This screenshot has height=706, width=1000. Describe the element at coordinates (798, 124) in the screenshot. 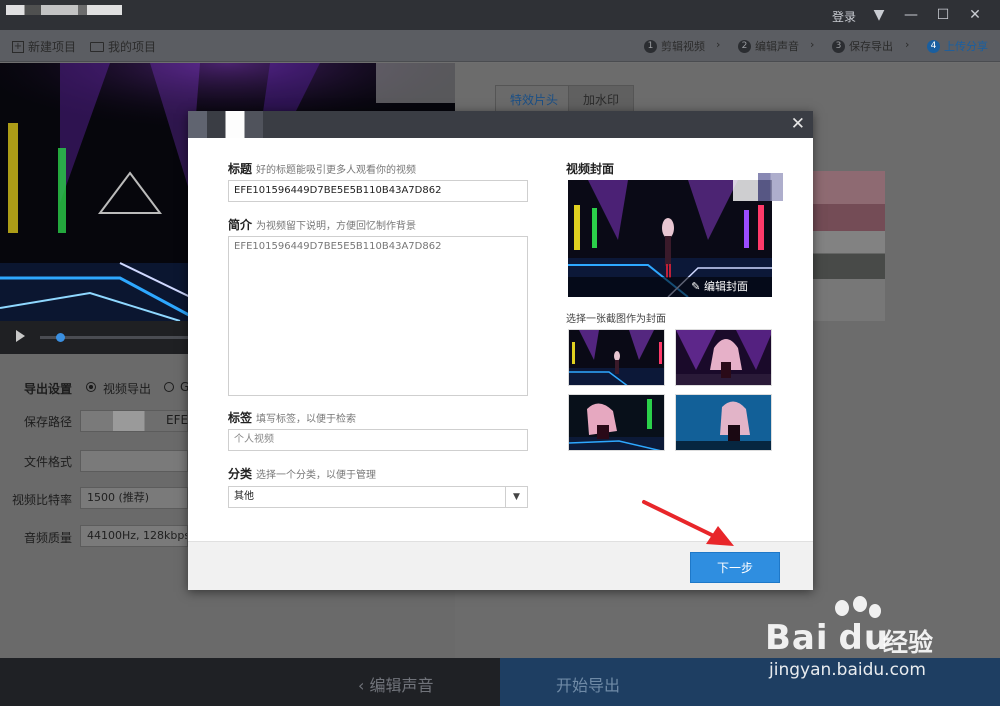

I see `close-icon: ✕` at that location.